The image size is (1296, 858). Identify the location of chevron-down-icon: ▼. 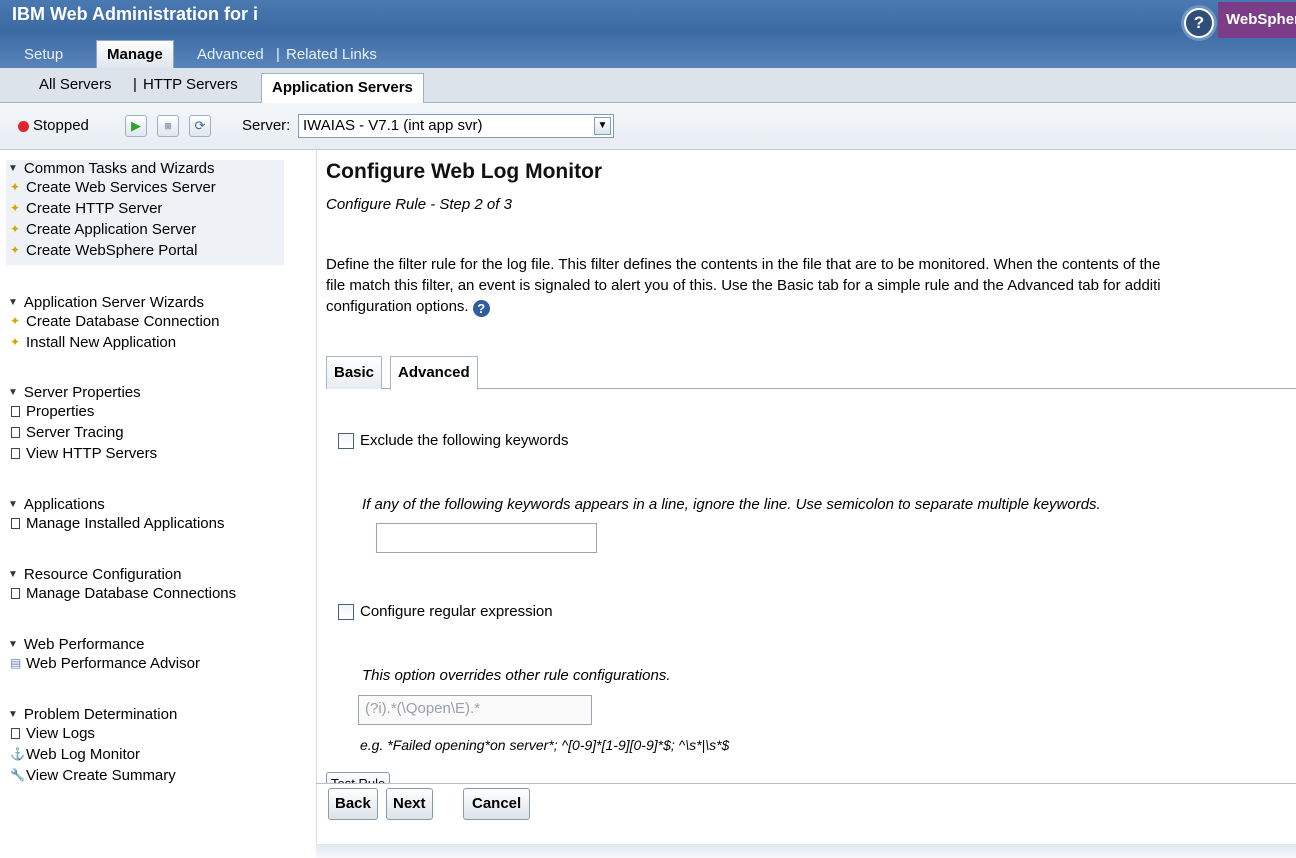
(602, 126).